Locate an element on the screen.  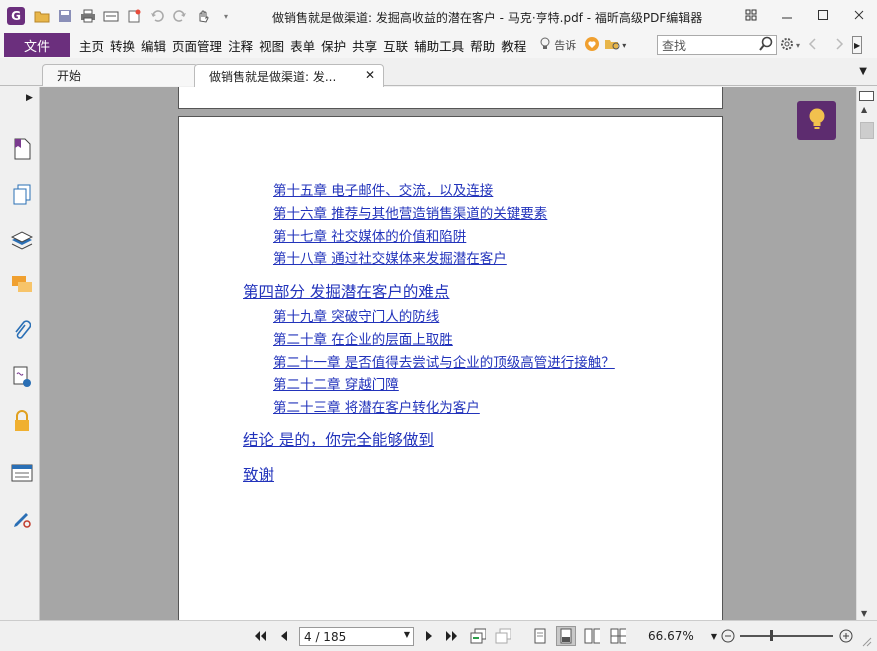
page-number-value: 4 / 185 is located at coordinates (325, 636).